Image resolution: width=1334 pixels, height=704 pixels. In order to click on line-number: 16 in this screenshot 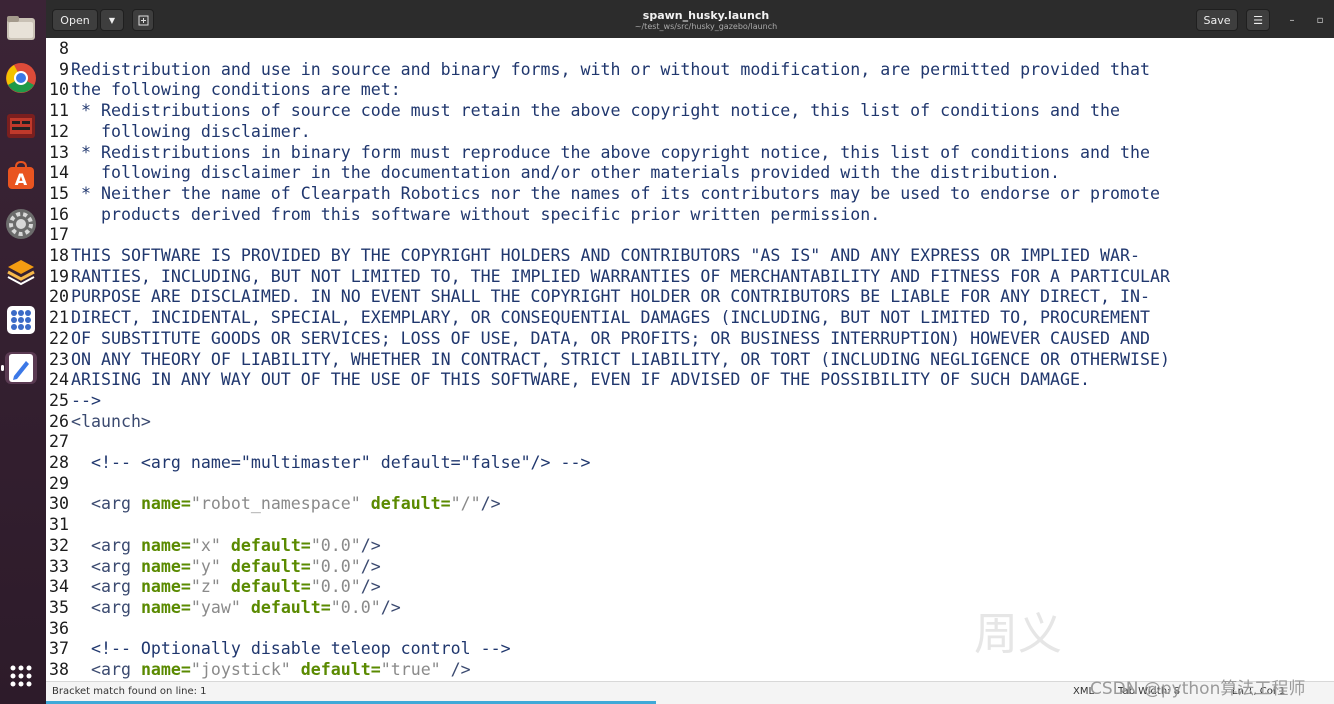, I will do `click(59, 214)`.